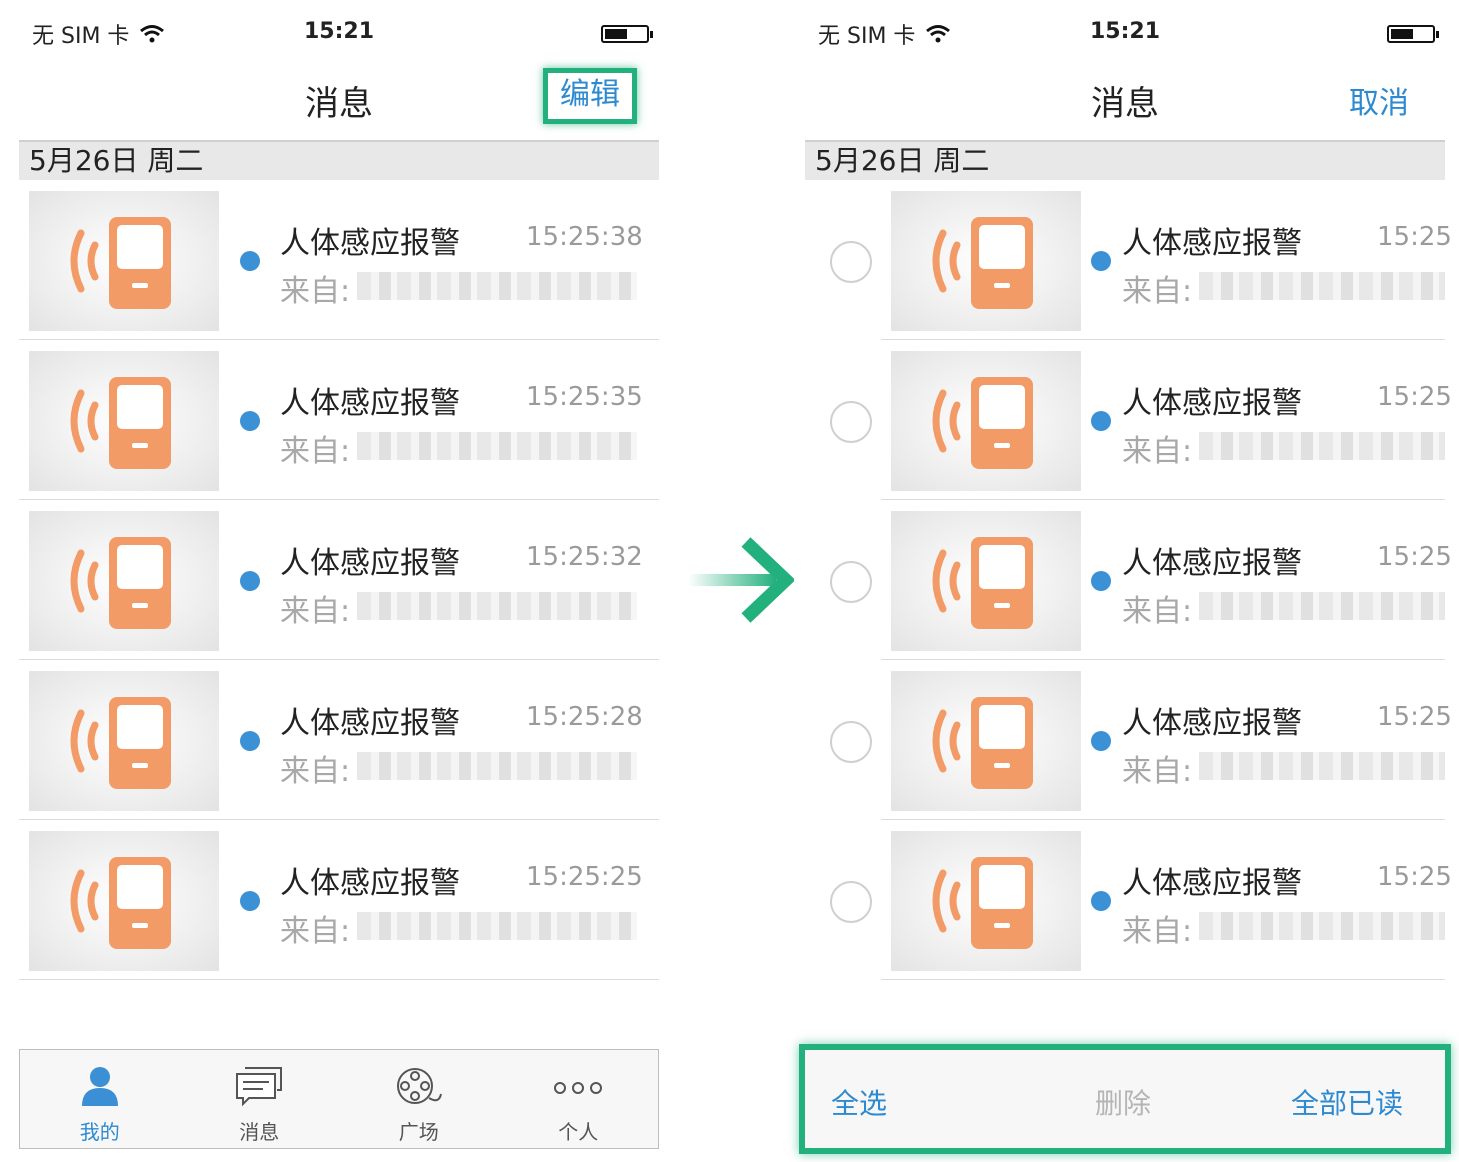 This screenshot has width=1459, height=1162. I want to click on tab-messages: 消息, so click(260, 1099).